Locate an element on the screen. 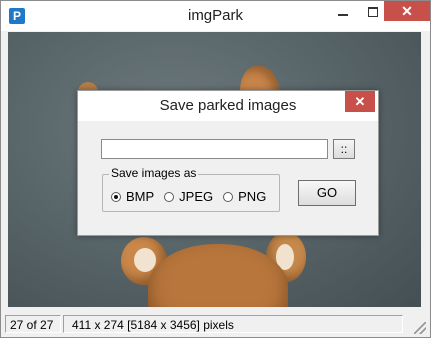 Image resolution: width=431 pixels, height=338 pixels. minimize-button is located at coordinates (343, 12).